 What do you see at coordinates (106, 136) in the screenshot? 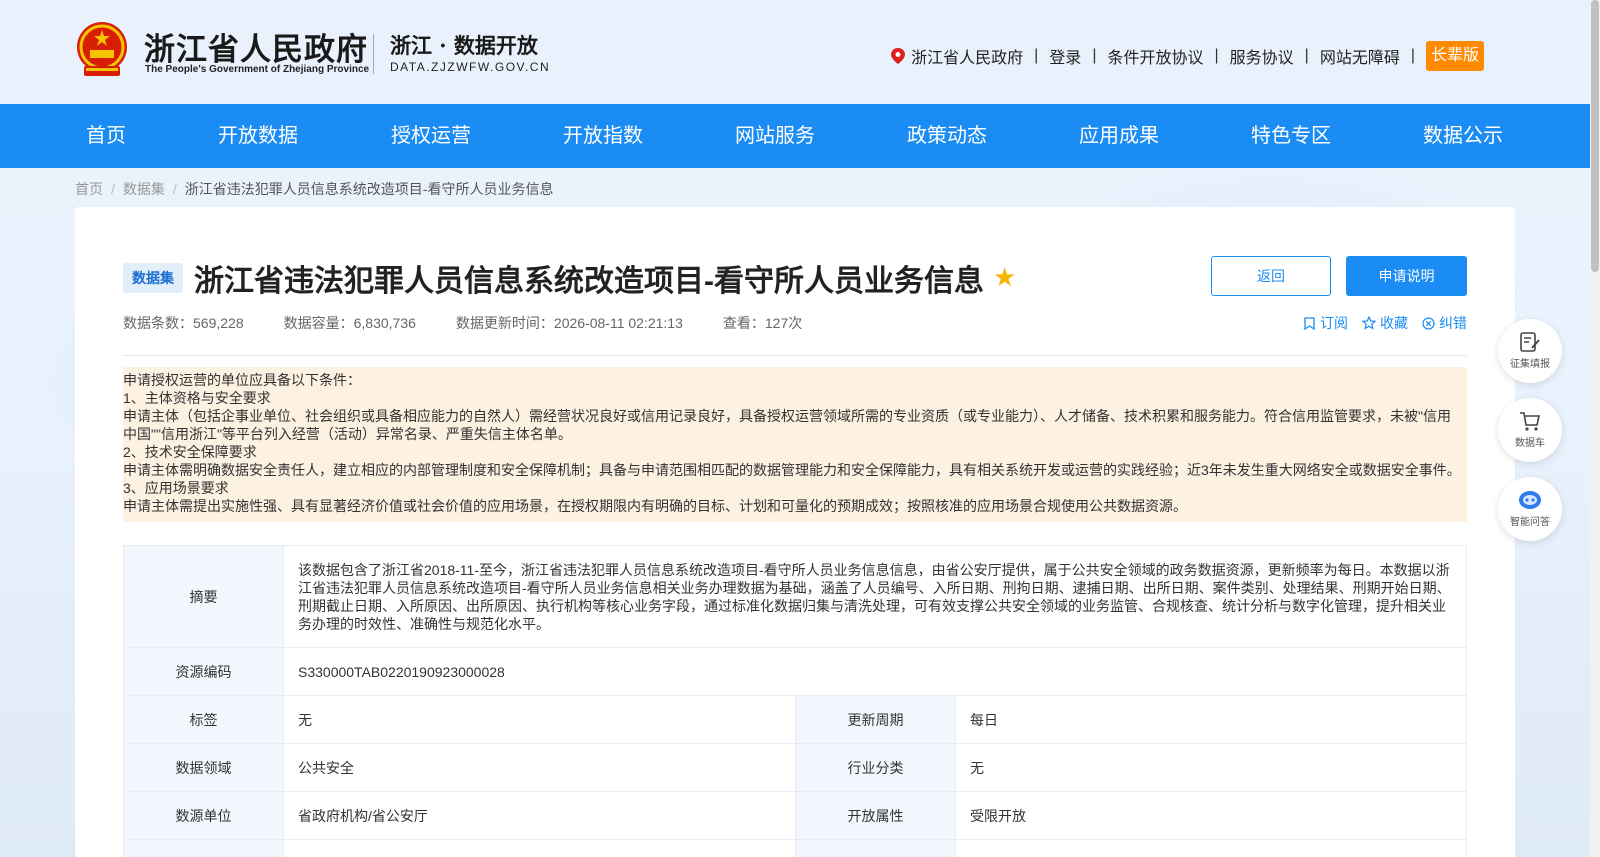
I see `nav-item-home: 首页` at bounding box center [106, 136].